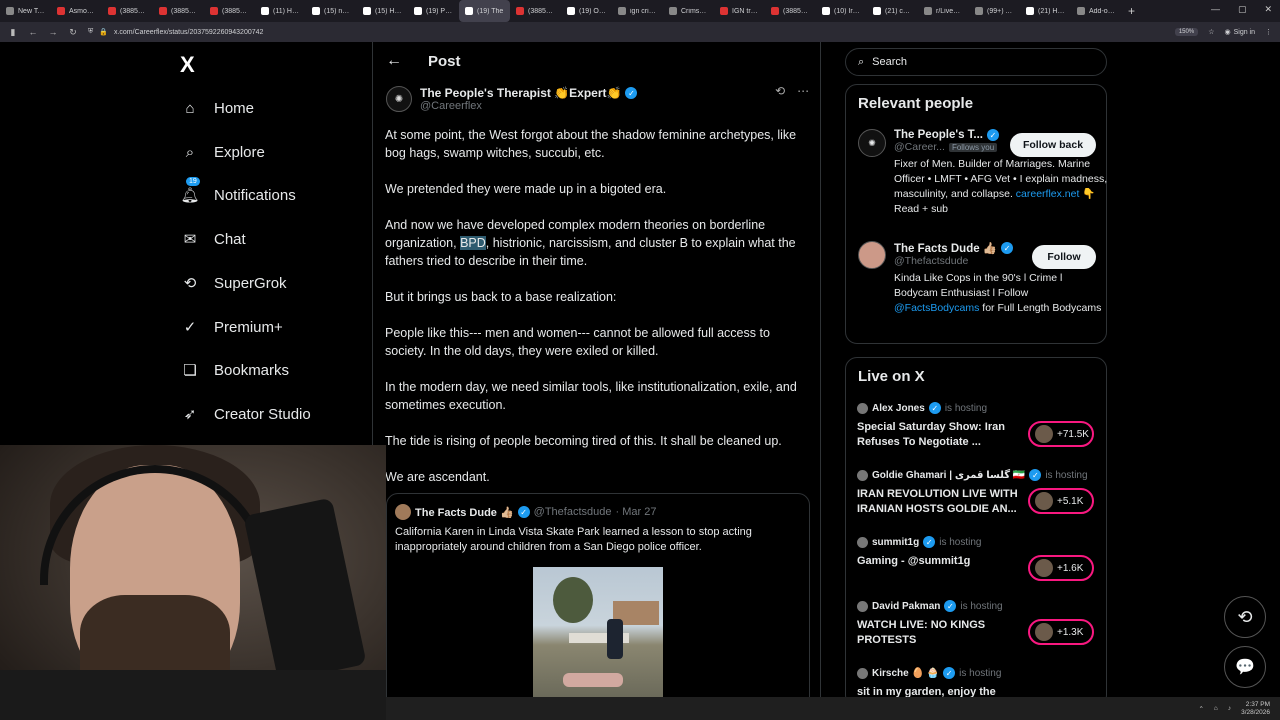 This screenshot has width=1280, height=720. I want to click on person-avatar, so click(872, 255).